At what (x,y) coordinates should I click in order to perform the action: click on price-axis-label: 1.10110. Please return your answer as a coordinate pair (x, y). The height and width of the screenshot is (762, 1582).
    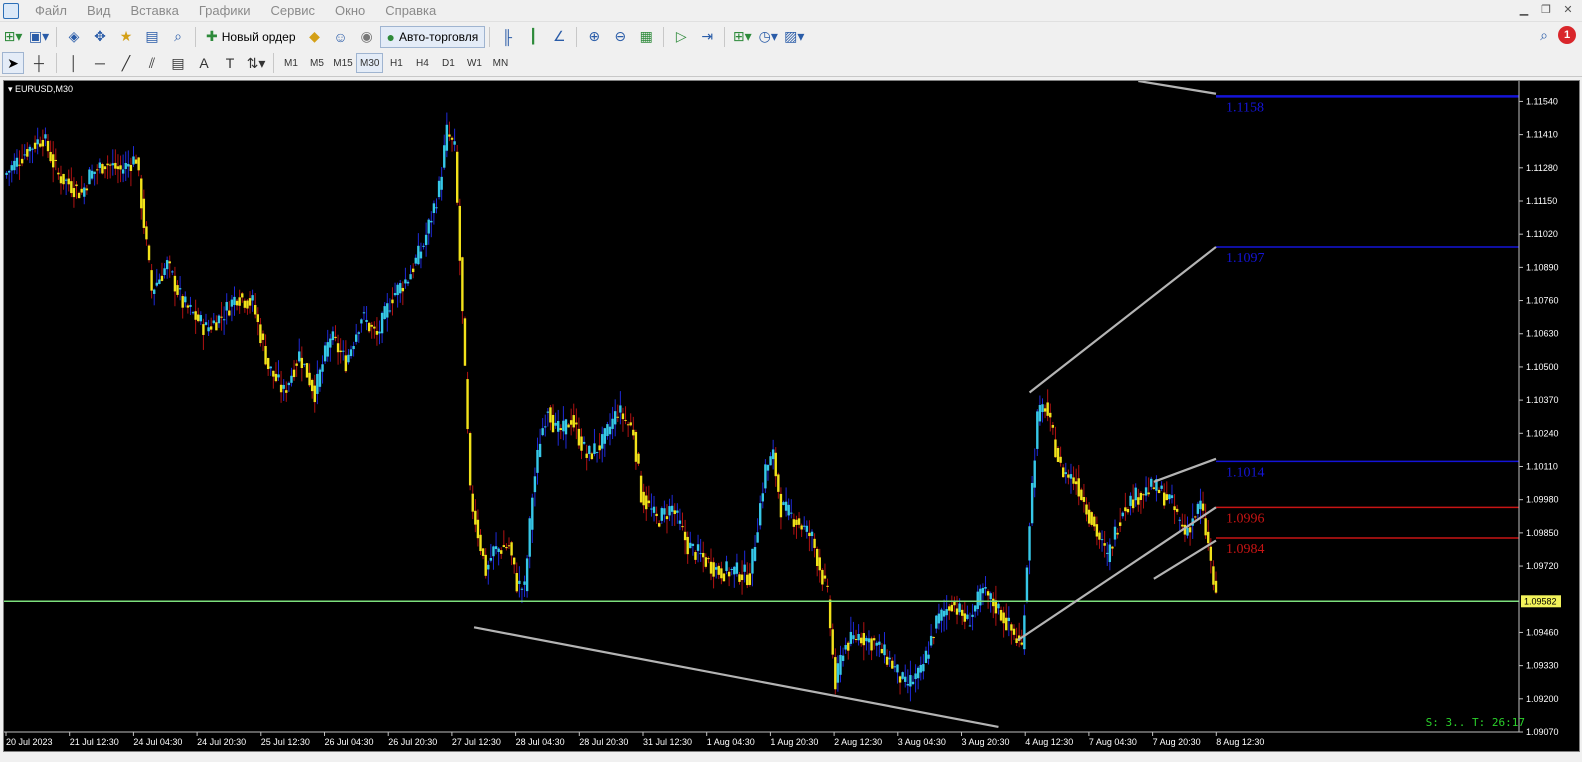
    Looking at the image, I should click on (1542, 466).